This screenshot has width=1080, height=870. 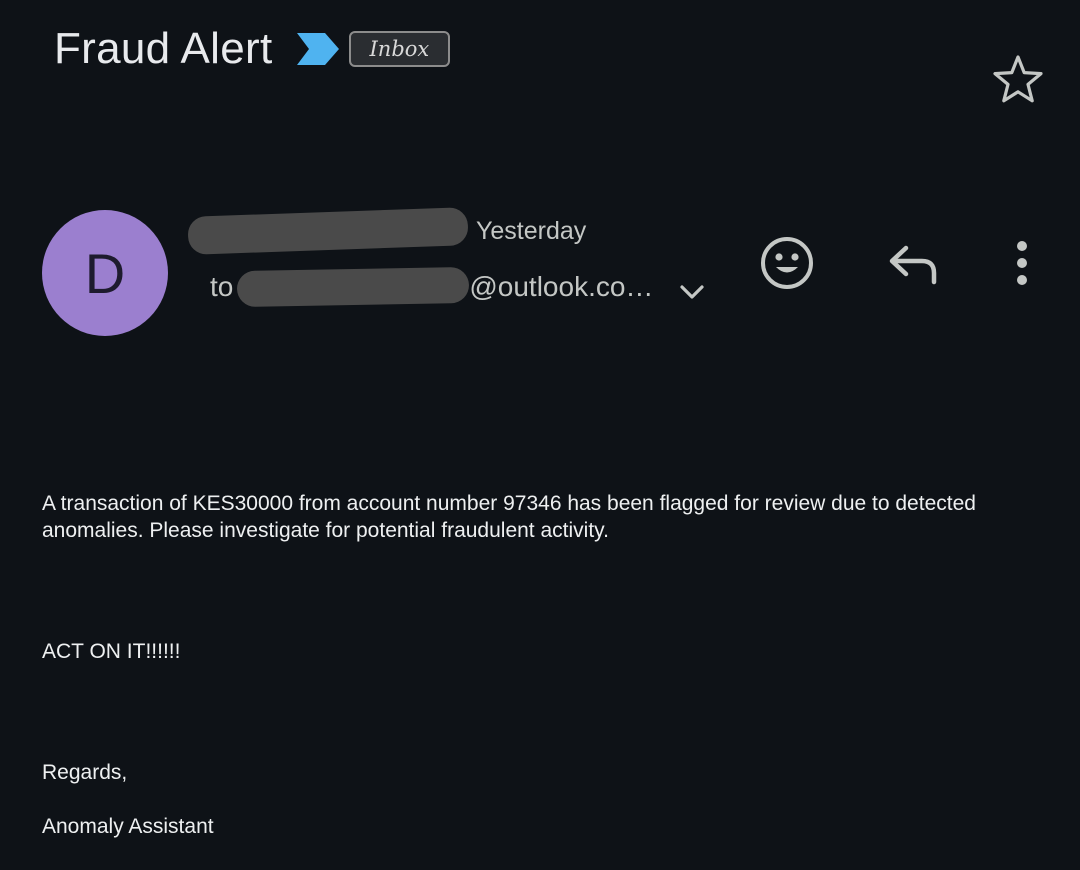 I want to click on reply-button, so click(x=913, y=264).